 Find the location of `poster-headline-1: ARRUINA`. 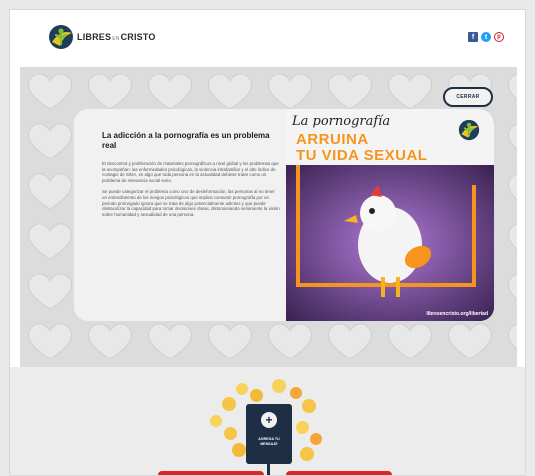

poster-headline-1: ARRUINA is located at coordinates (332, 139).